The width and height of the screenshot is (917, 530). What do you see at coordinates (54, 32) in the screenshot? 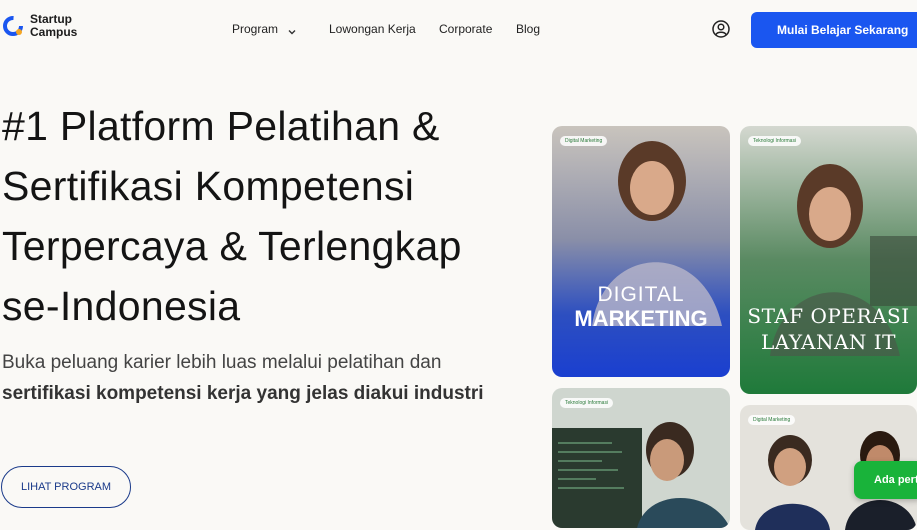
I see `brand-name-line2: Campus` at bounding box center [54, 32].